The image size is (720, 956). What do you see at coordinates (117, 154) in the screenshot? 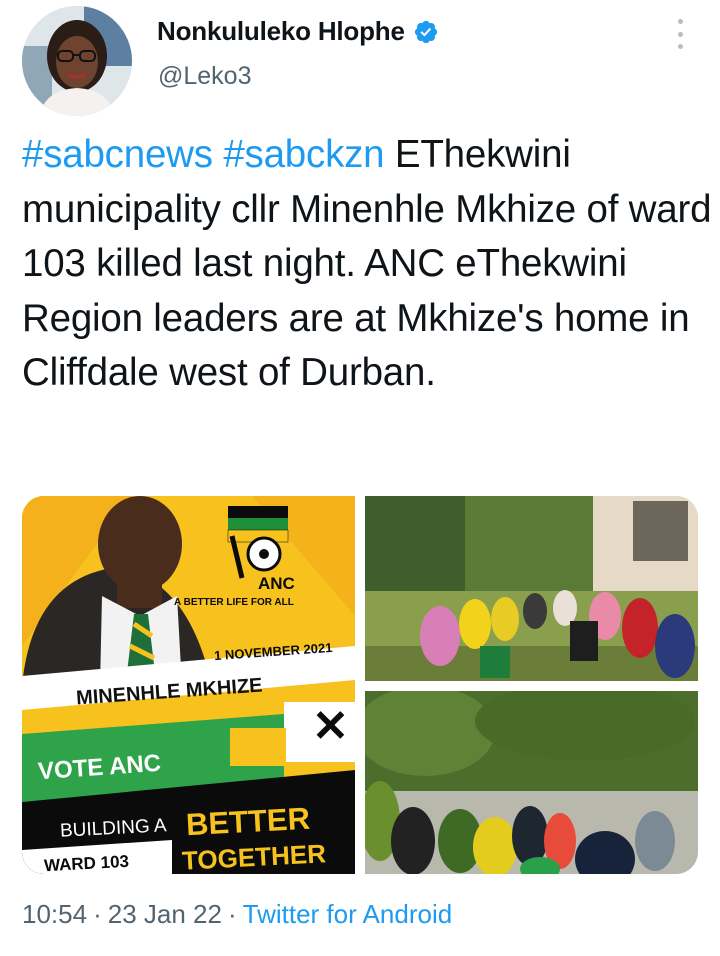
I see `hashtag-sabcnews: #sabcnews` at bounding box center [117, 154].